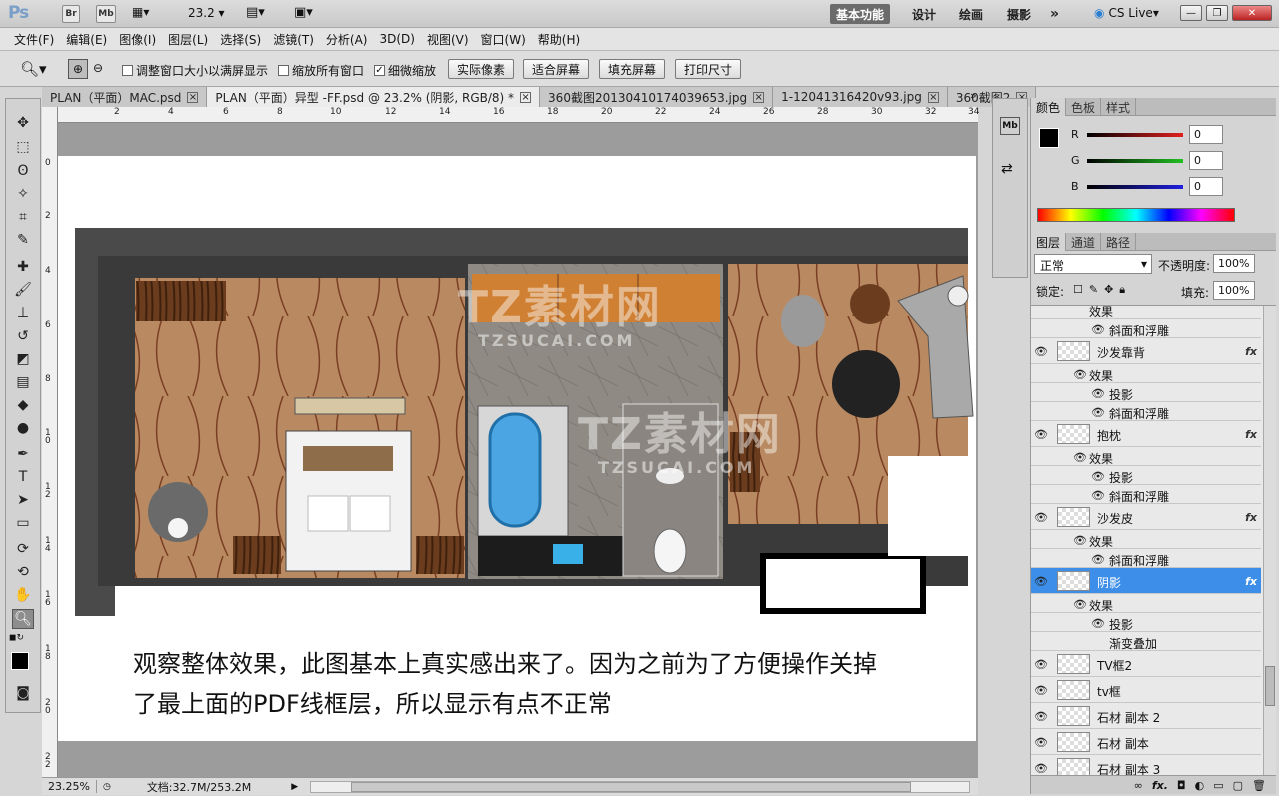  I want to click on fill-field: 100%, so click(1234, 290).